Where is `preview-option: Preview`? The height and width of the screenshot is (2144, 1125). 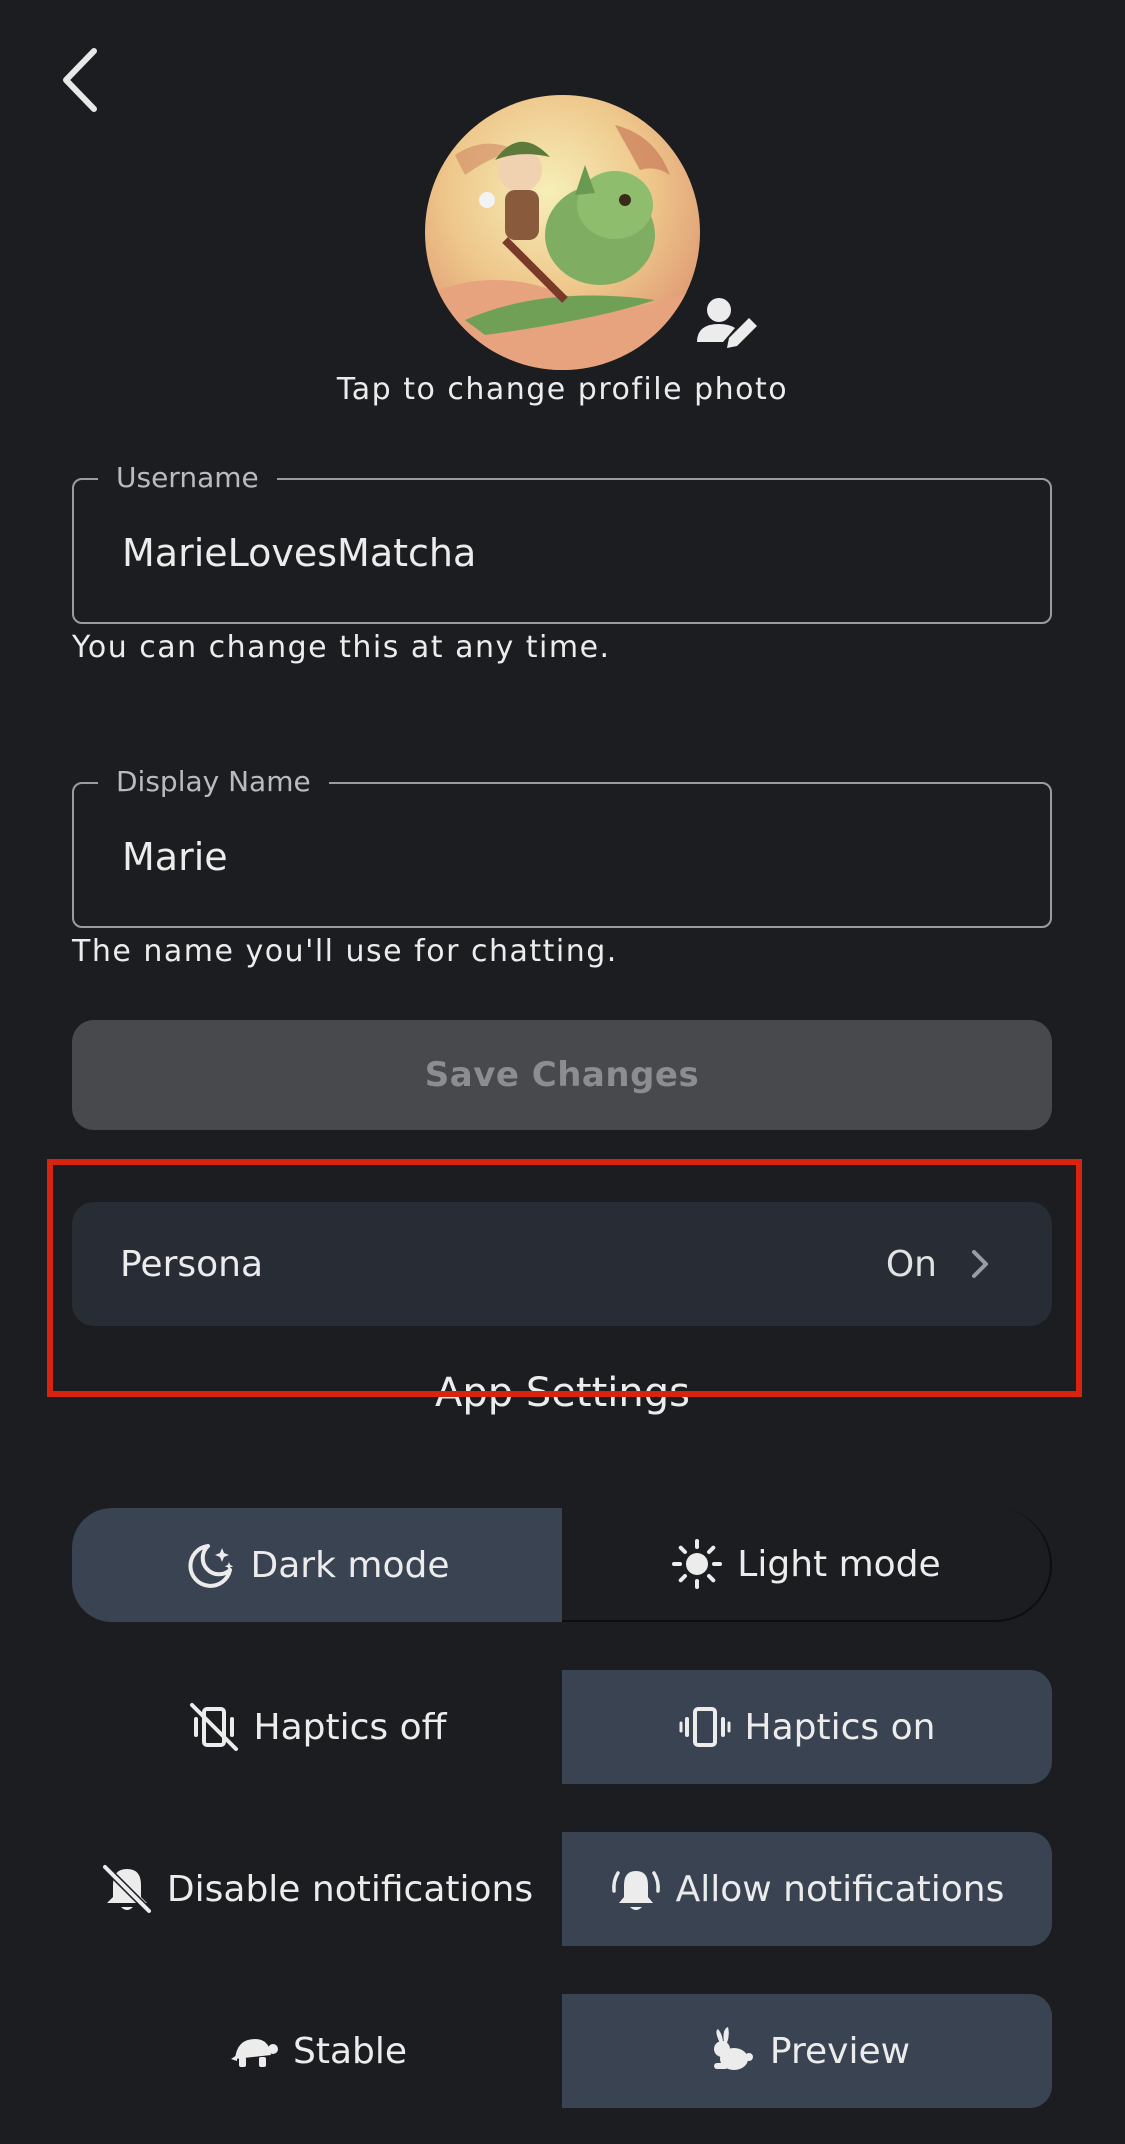 preview-option: Preview is located at coordinates (807, 2051).